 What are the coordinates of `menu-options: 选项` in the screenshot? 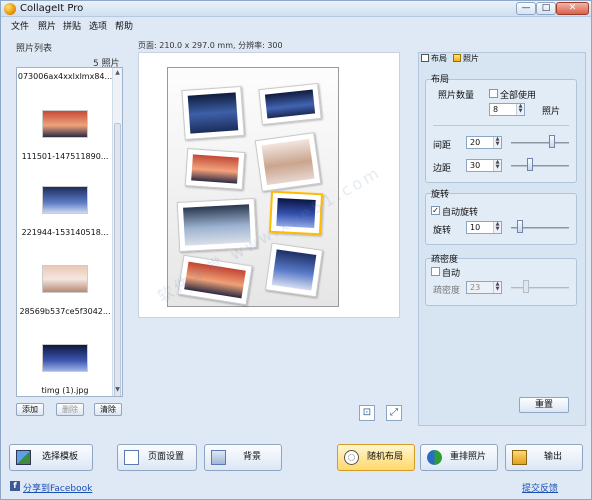 It's located at (98, 25).